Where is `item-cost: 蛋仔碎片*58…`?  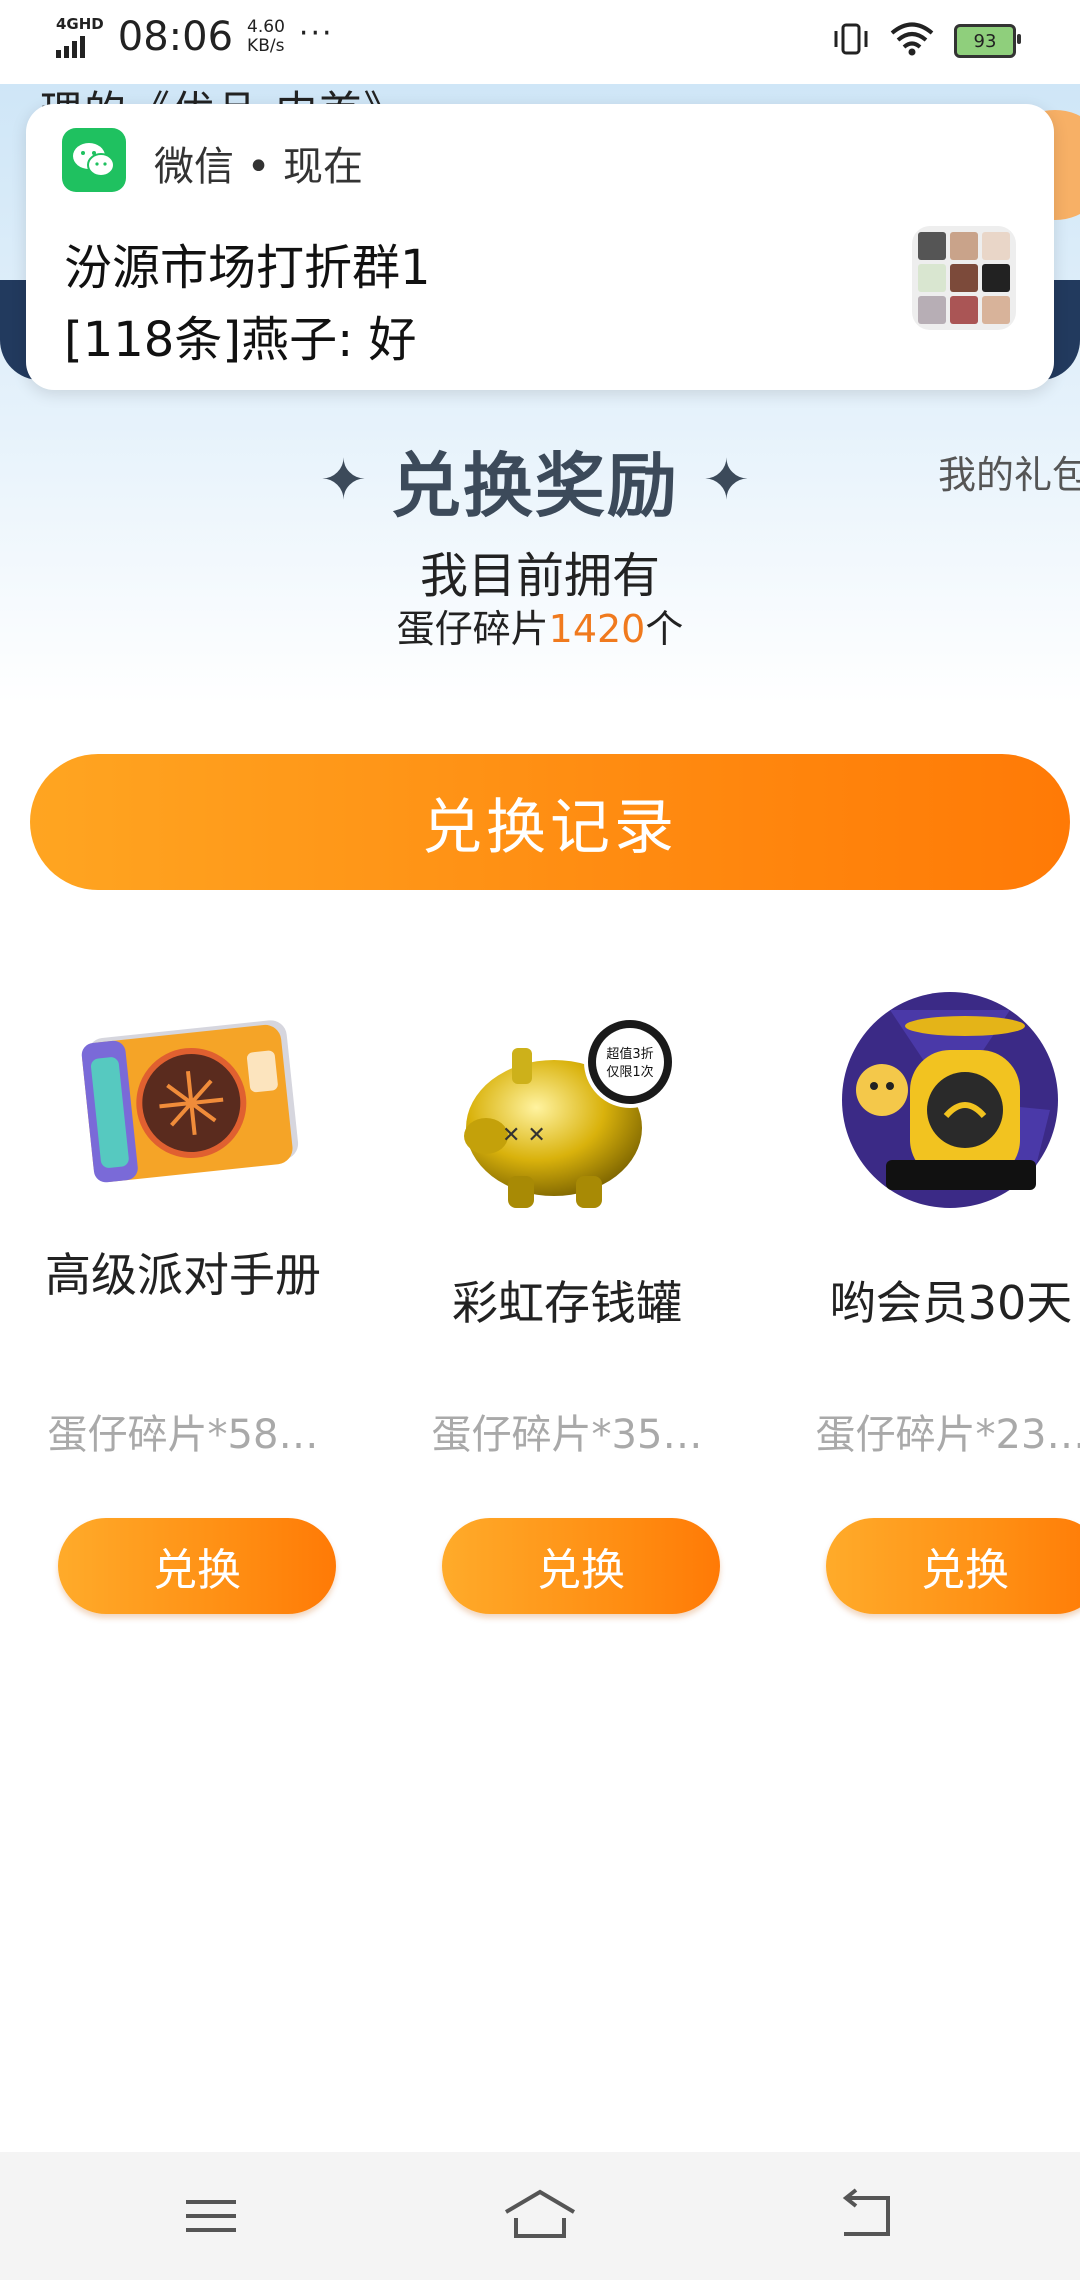 item-cost: 蛋仔碎片*58… is located at coordinates (183, 1435).